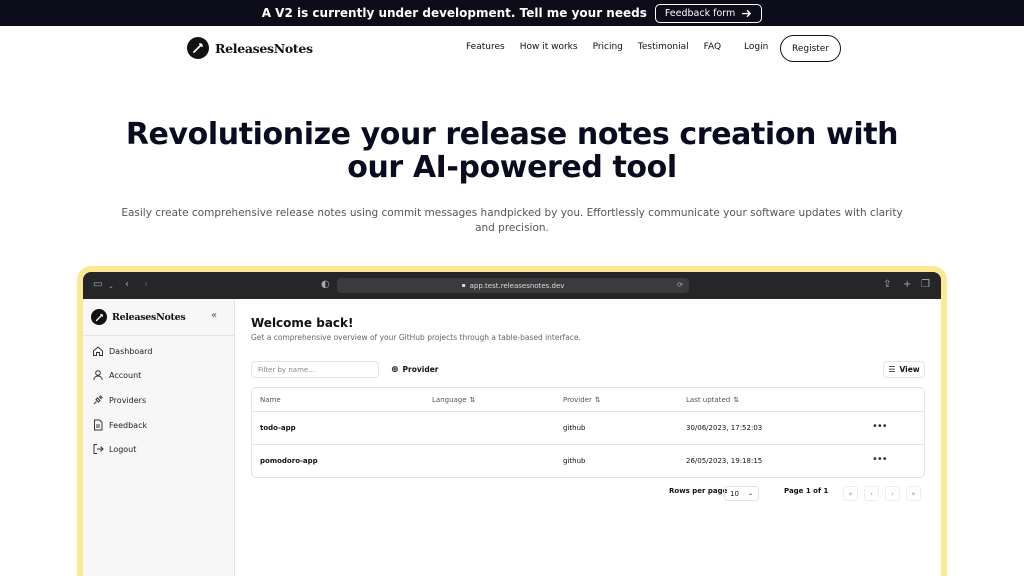  What do you see at coordinates (128, 400) in the screenshot?
I see `sidebar-item-label: Providers` at bounding box center [128, 400].